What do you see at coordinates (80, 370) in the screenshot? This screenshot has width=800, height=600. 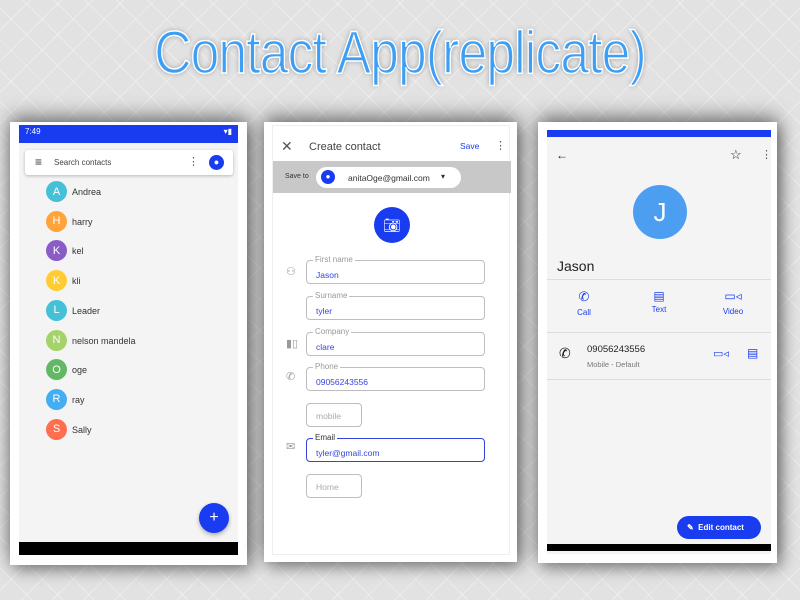 I see `contact-name: oge` at bounding box center [80, 370].